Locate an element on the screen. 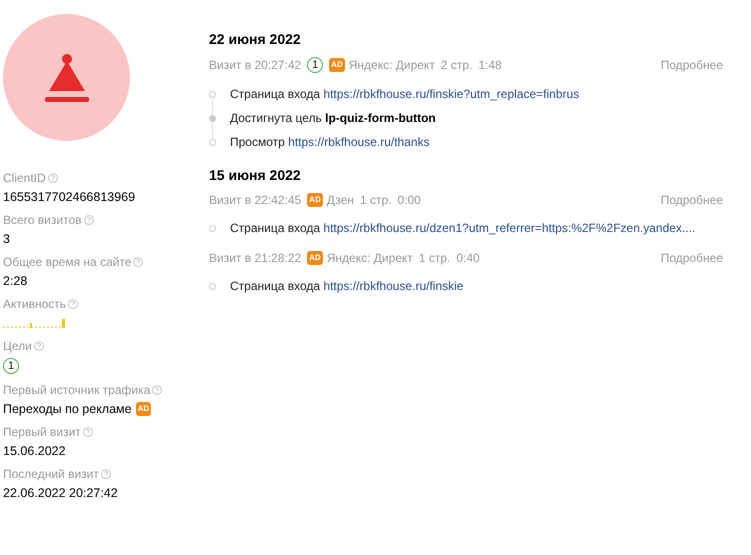  event-text: Страница входа https://rbkfhouse.ru/finskie is located at coordinates (347, 286).